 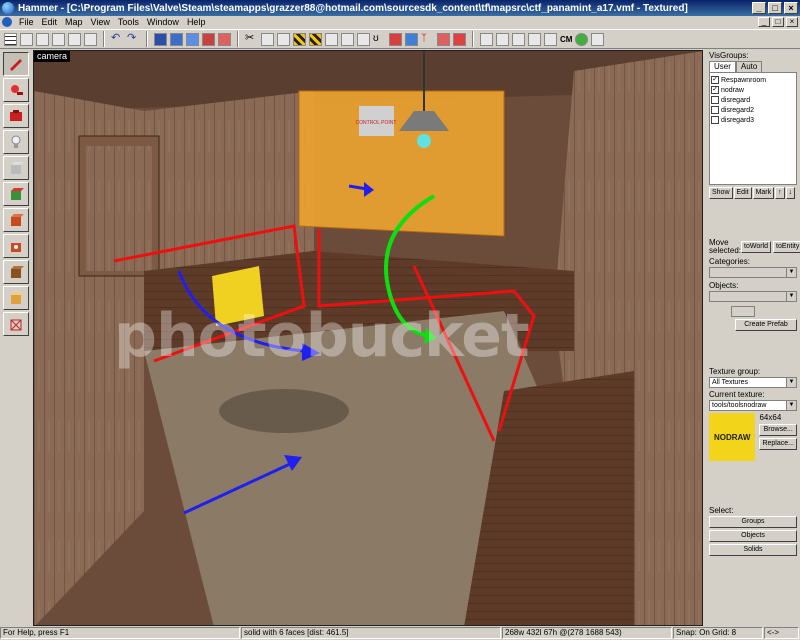 I want to click on minimize-button: _, so click(x=759, y=8).